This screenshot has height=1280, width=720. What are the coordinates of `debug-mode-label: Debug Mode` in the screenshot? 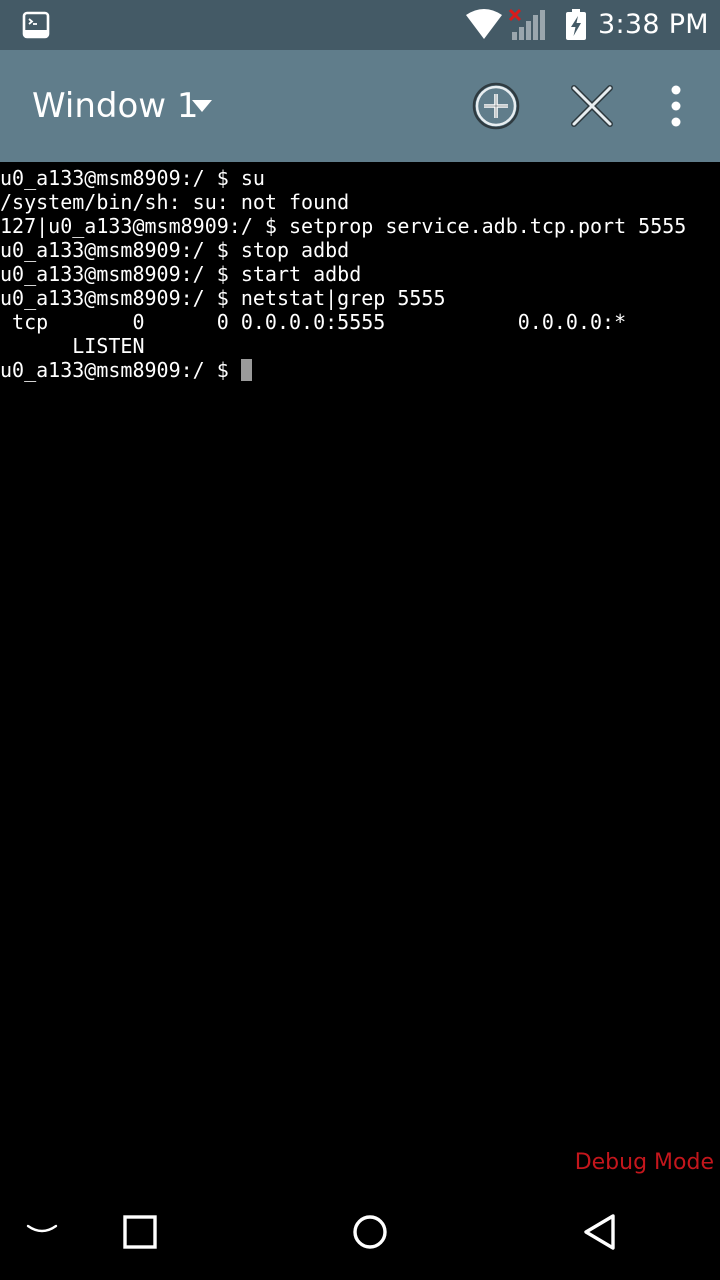 It's located at (644, 1162).